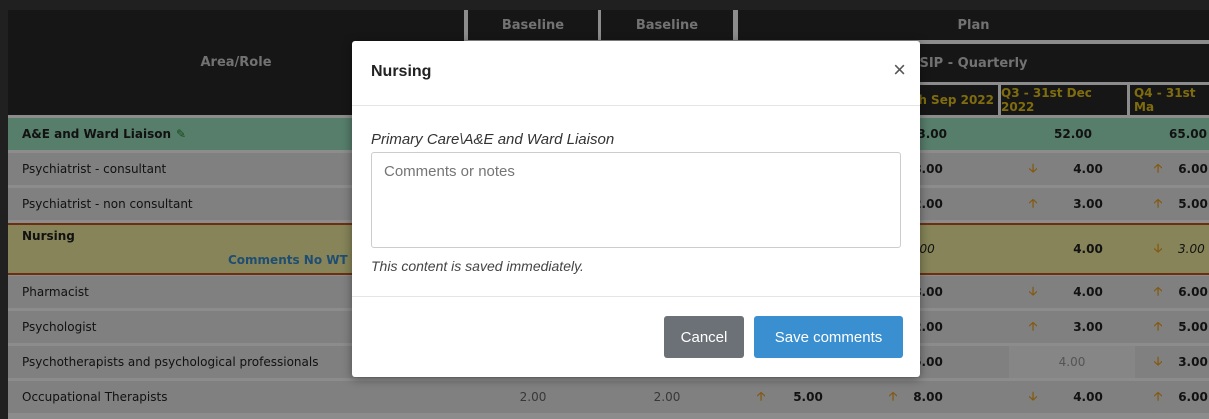  I want to click on modal-title: Nursing, so click(401, 71).